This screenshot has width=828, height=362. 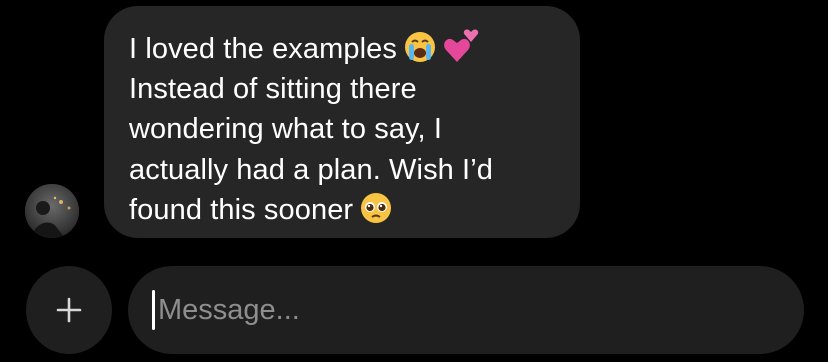 What do you see at coordinates (376, 214) in the screenshot?
I see `pleading-face-icon` at bounding box center [376, 214].